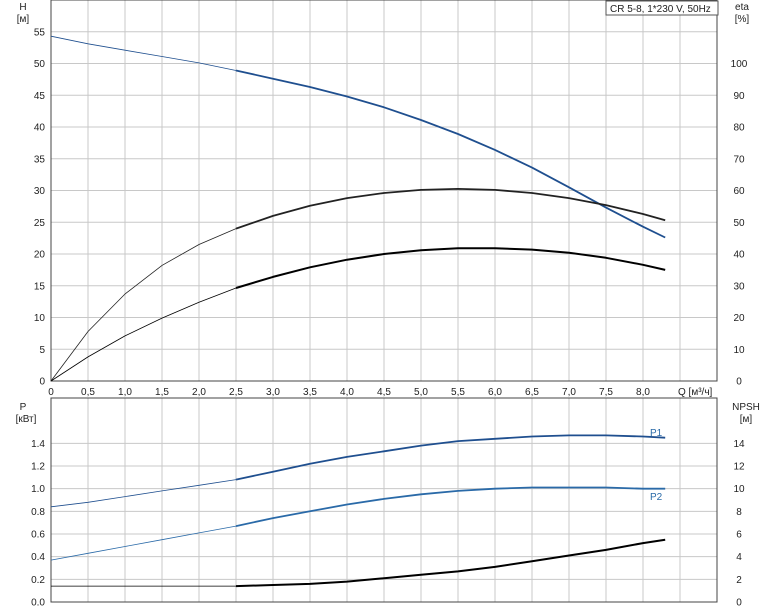 Image resolution: width=774 pixels, height=611 pixels. I want to click on left-axis-tick-label: 45, so click(40, 96).